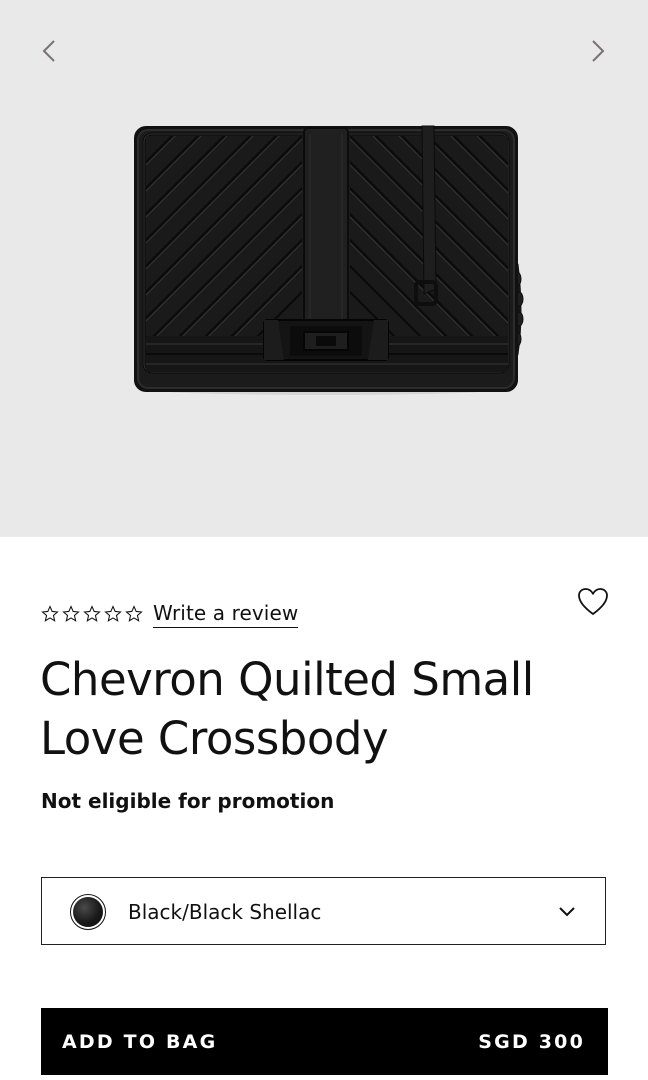 Image resolution: width=648 pixels, height=1080 pixels. What do you see at coordinates (188, 801) in the screenshot?
I see `promotion-eligibility-note: Not eligible for promotion` at bounding box center [188, 801].